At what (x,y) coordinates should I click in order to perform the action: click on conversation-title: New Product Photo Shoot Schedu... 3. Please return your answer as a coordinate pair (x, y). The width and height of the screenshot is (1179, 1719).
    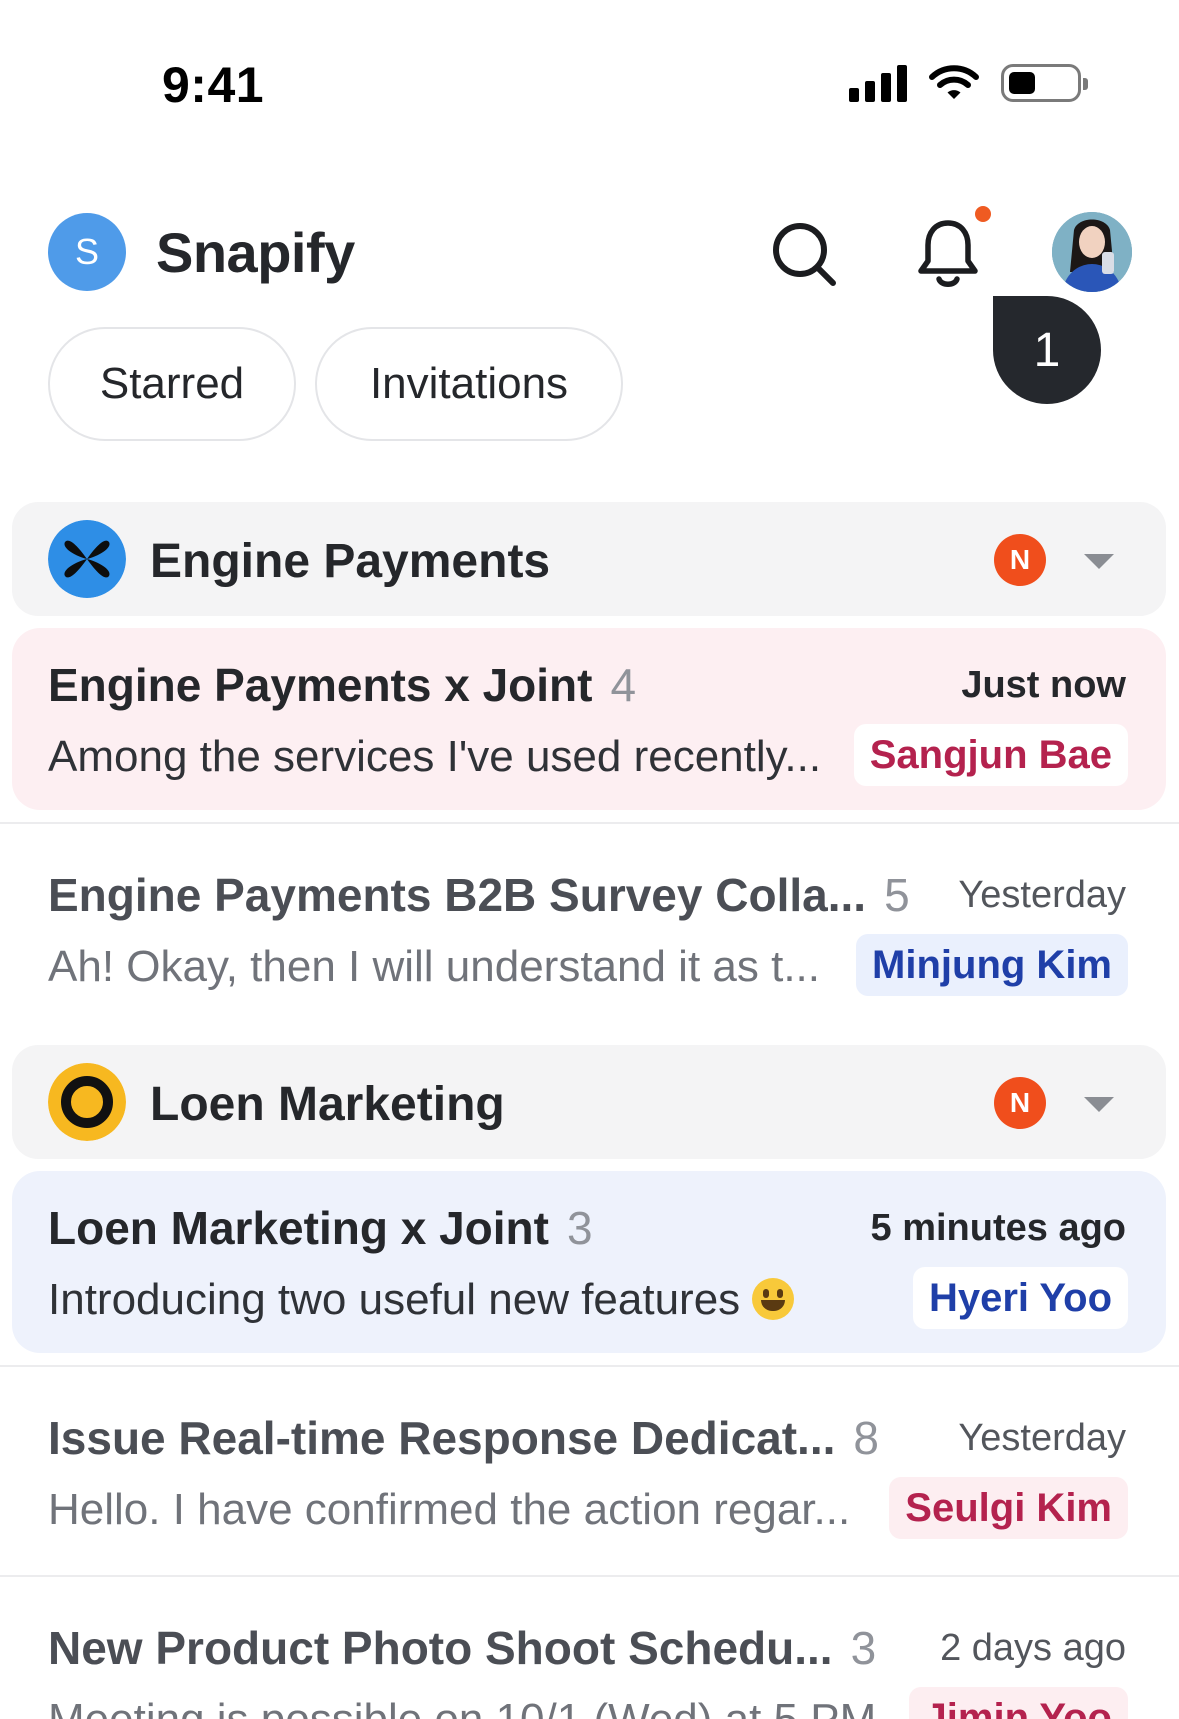
    Looking at the image, I should click on (462, 1648).